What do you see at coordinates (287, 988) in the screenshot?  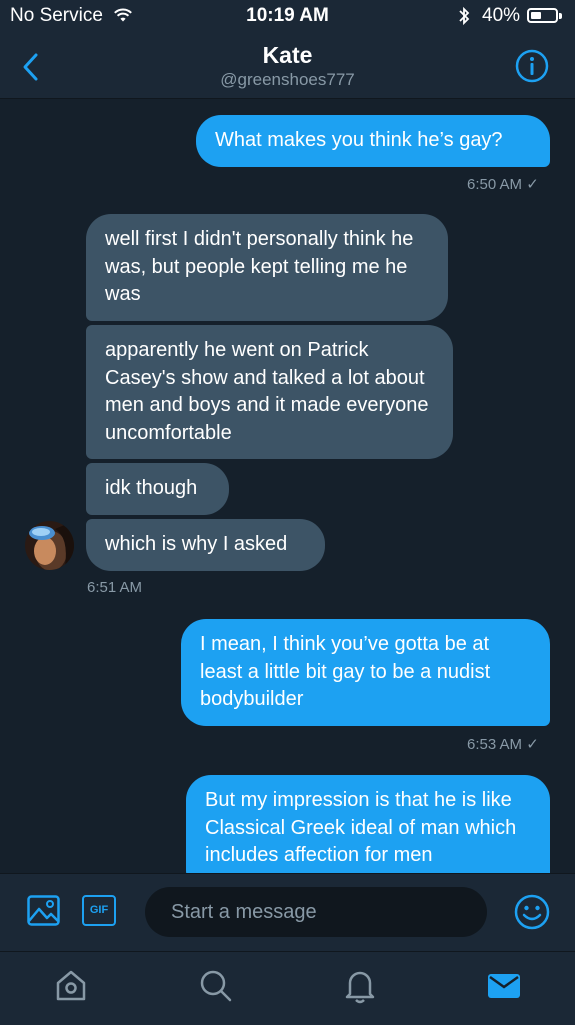 I see `tab-bar` at bounding box center [287, 988].